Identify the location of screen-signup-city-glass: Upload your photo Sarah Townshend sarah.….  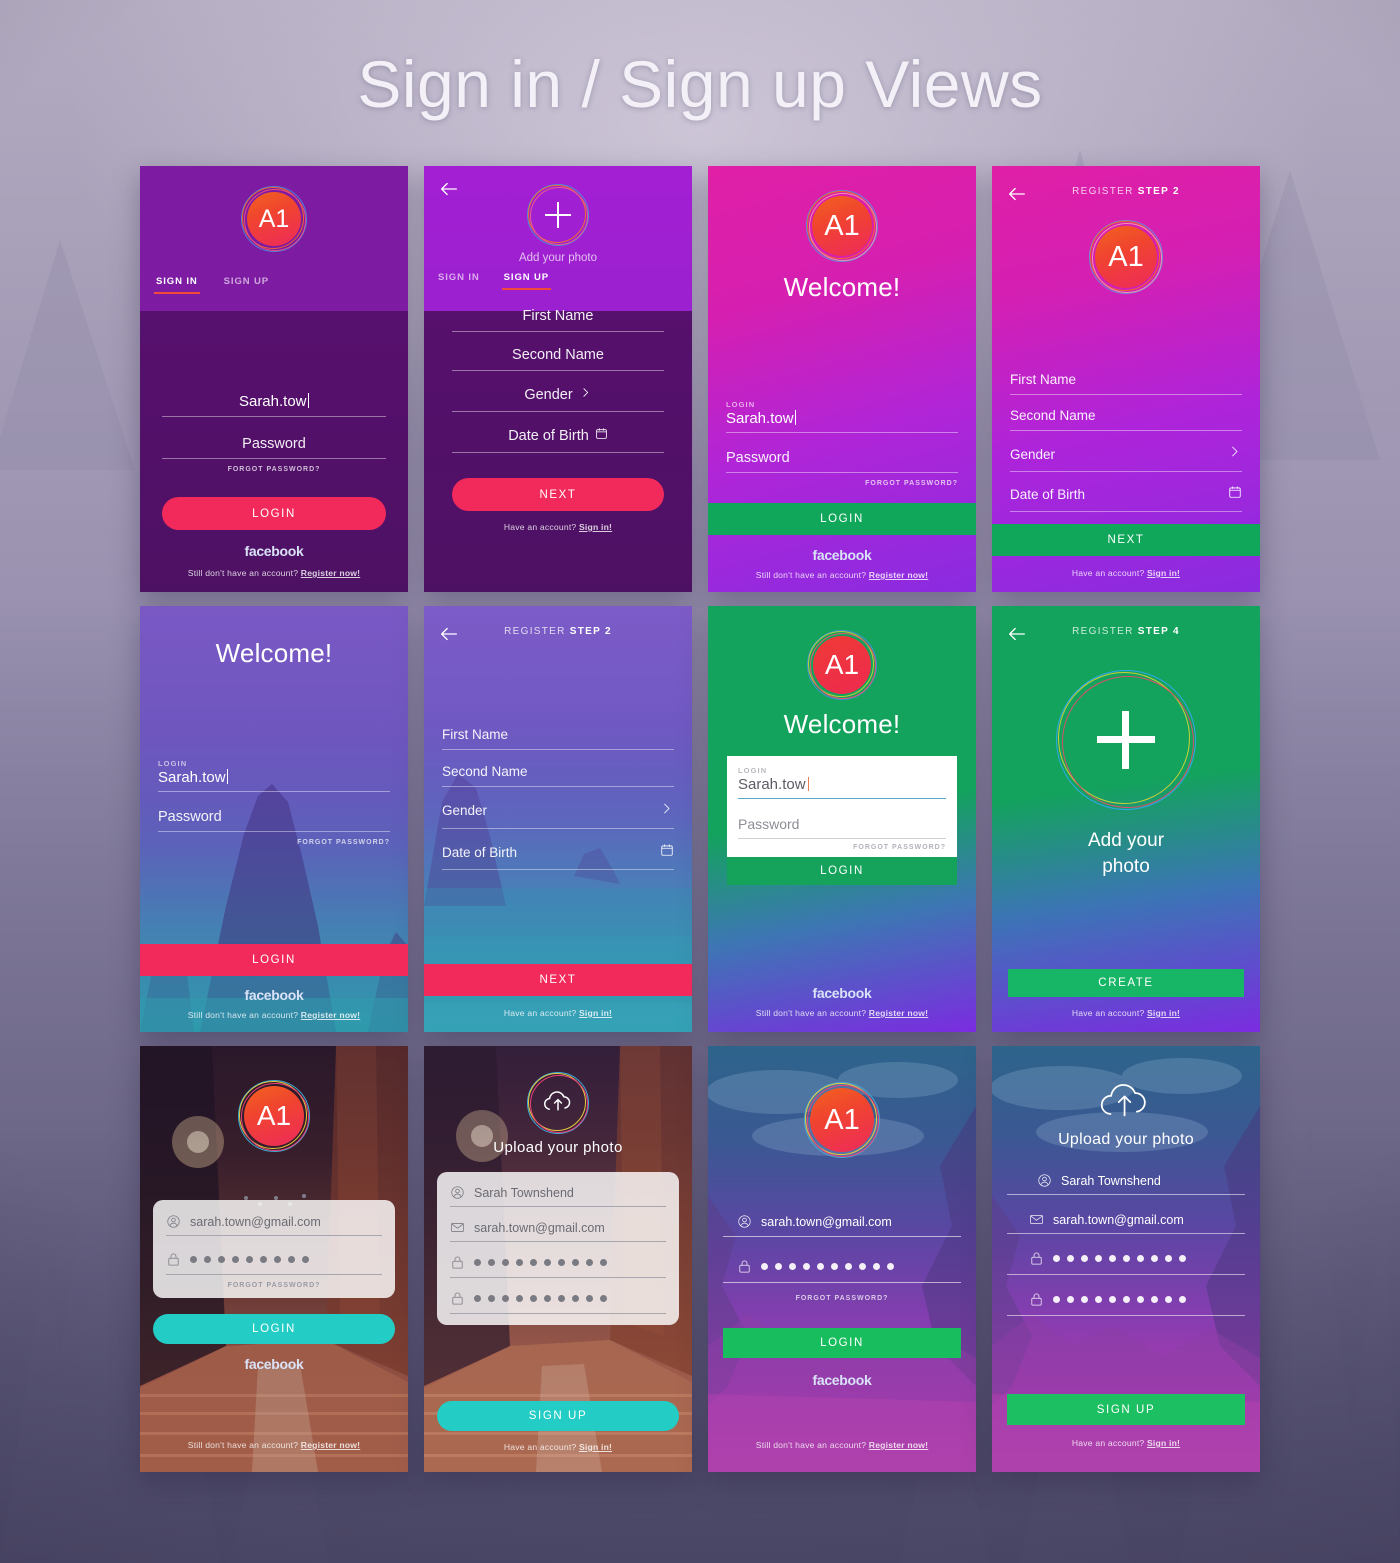
(558, 1259).